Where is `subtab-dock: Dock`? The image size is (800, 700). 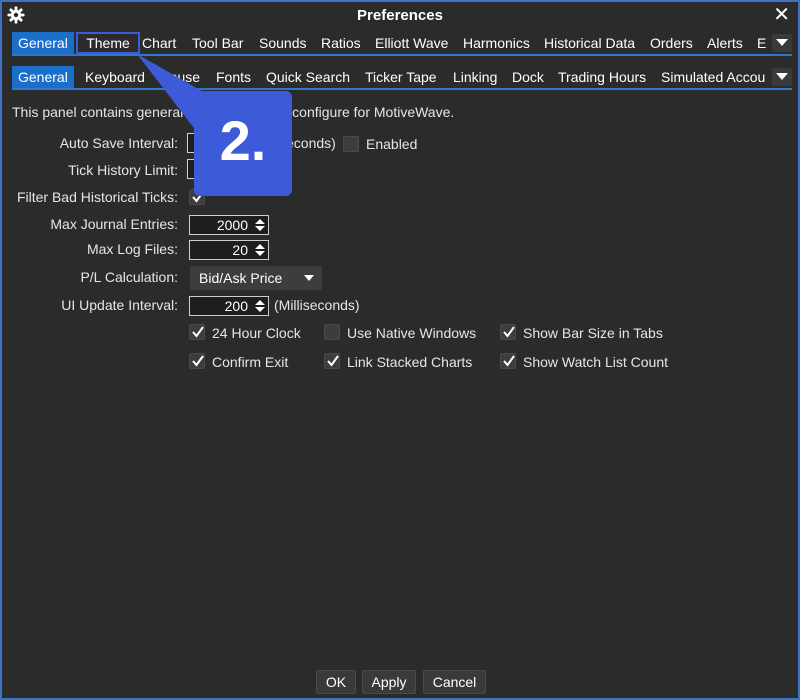 subtab-dock: Dock is located at coordinates (528, 77).